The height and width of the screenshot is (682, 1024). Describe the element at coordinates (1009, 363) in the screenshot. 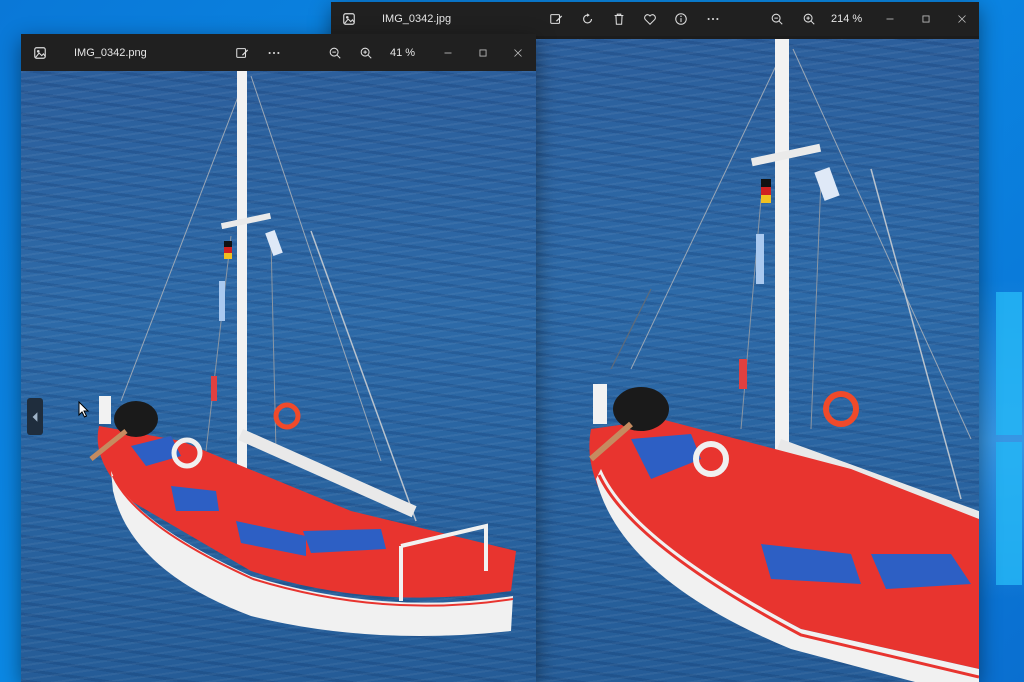

I see `desktop-window-logo-pane-top` at that location.